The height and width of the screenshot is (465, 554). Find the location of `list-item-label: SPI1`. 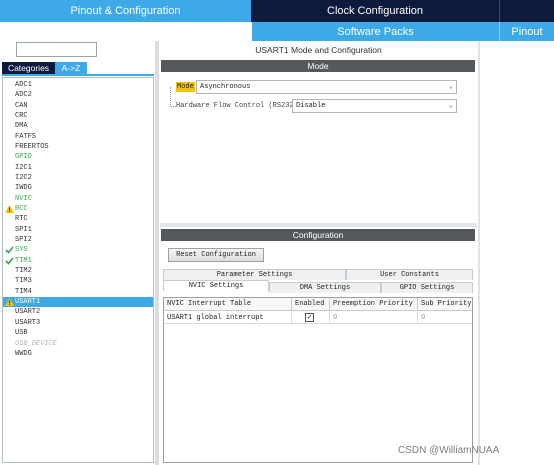

list-item-label: SPI1 is located at coordinates (23, 229).